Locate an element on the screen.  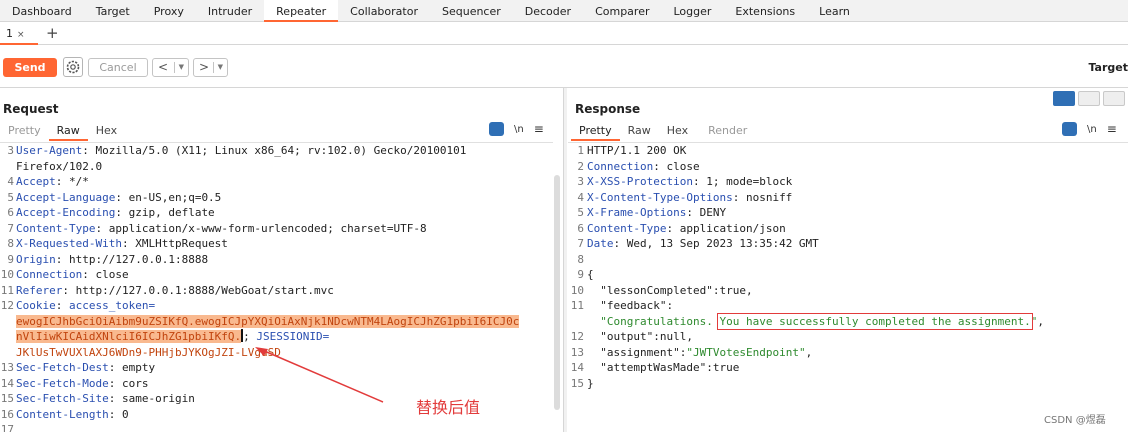
nav-tab-decoder: Decoder is located at coordinates (548, 11).